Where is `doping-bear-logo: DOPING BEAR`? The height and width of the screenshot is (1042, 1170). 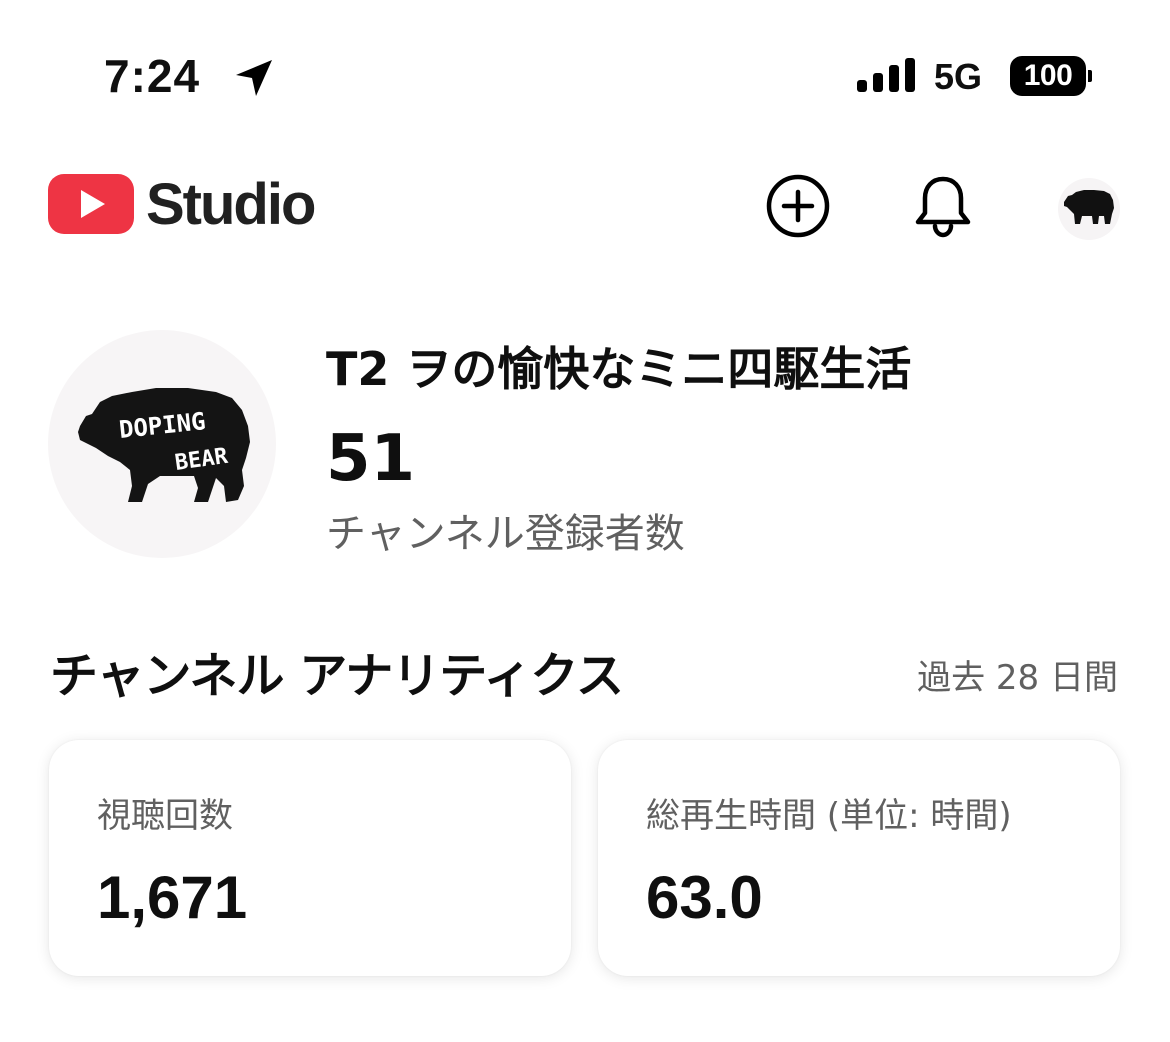 doping-bear-logo: DOPING BEAR is located at coordinates (164, 445).